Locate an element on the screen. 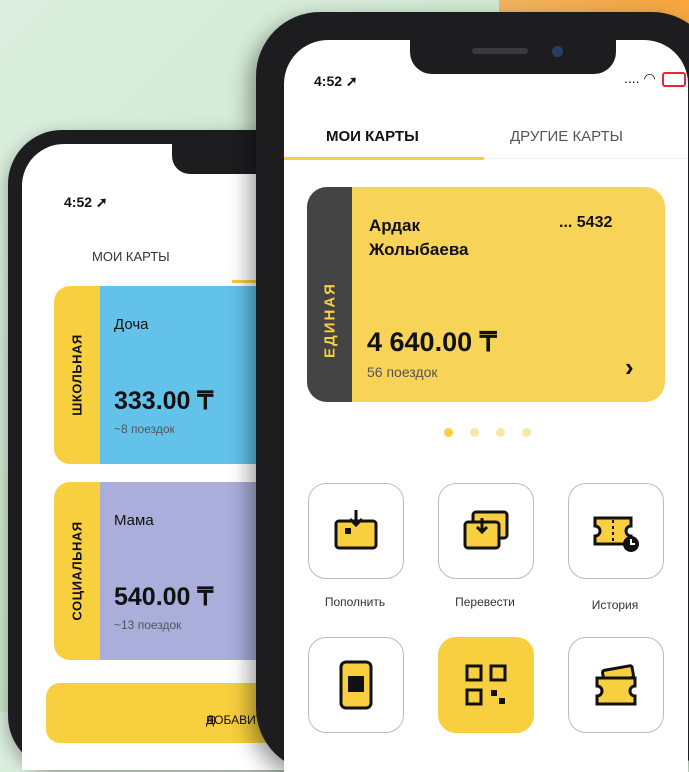 The height and width of the screenshot is (772, 689). phone-payment-button is located at coordinates (356, 685).